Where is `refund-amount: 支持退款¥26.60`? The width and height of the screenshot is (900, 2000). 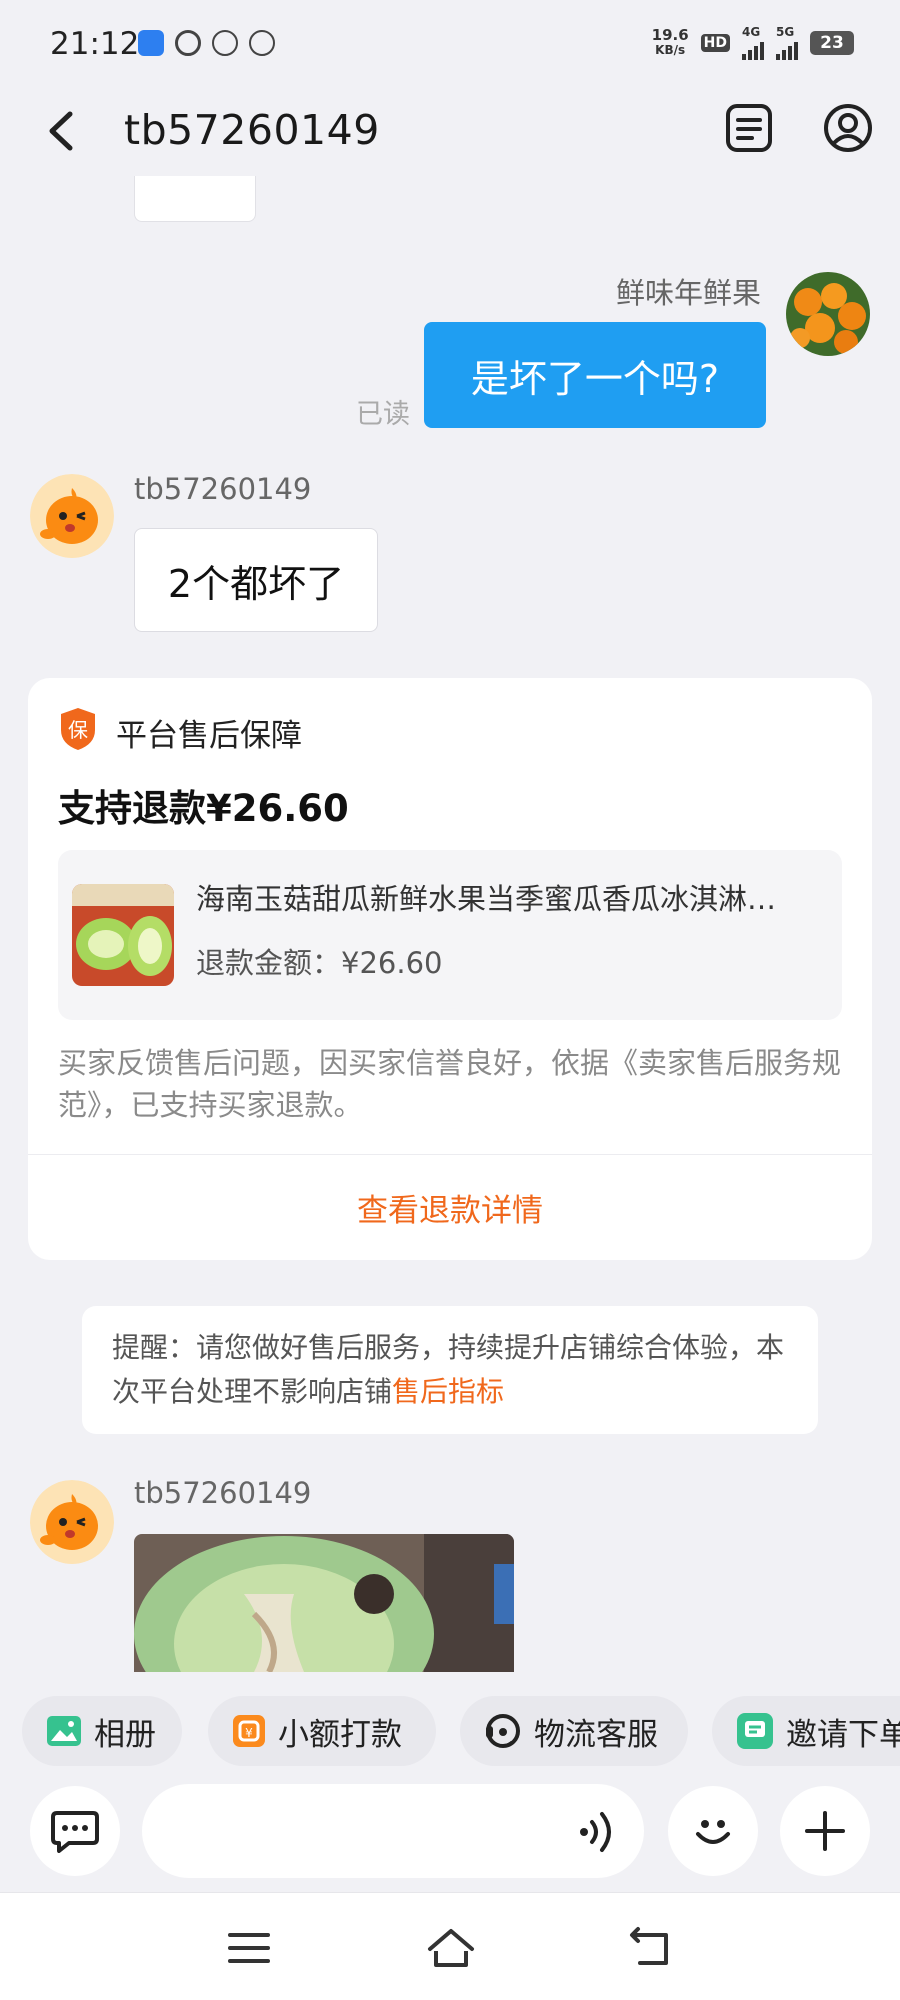
refund-amount: 支持退款¥26.60 is located at coordinates (203, 808).